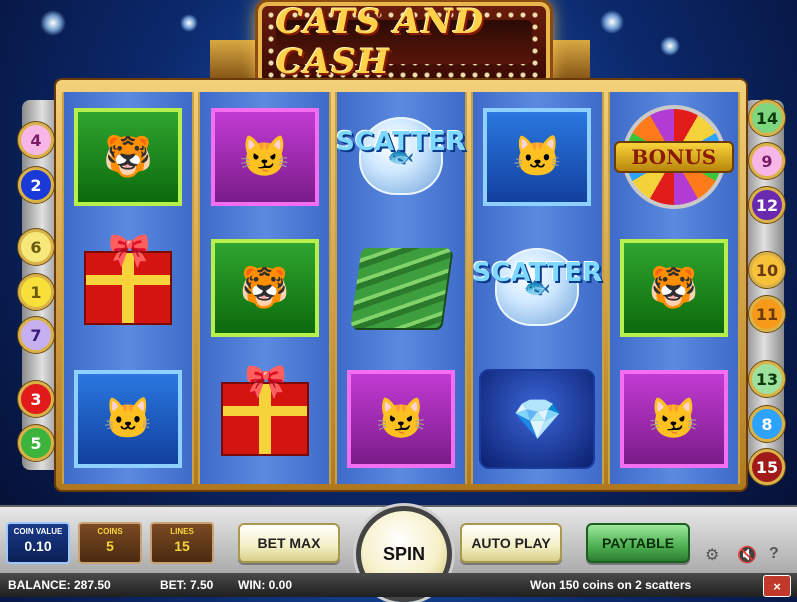  I want to click on coin-value-label: COIN VALUE, so click(38, 531).